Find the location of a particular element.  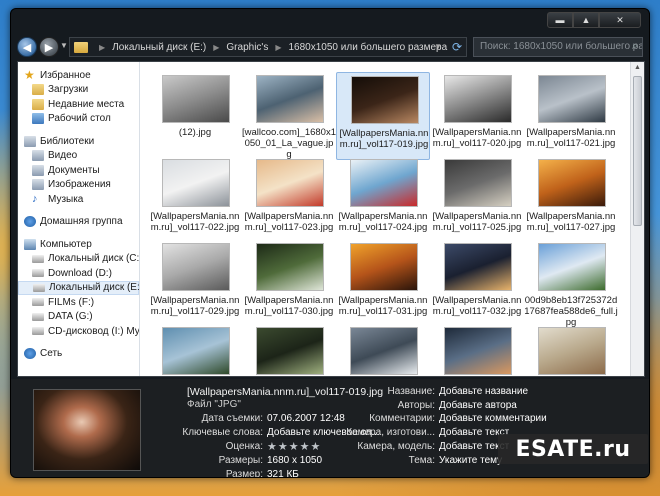

file-item: 1.jpg is located at coordinates (571, 350).